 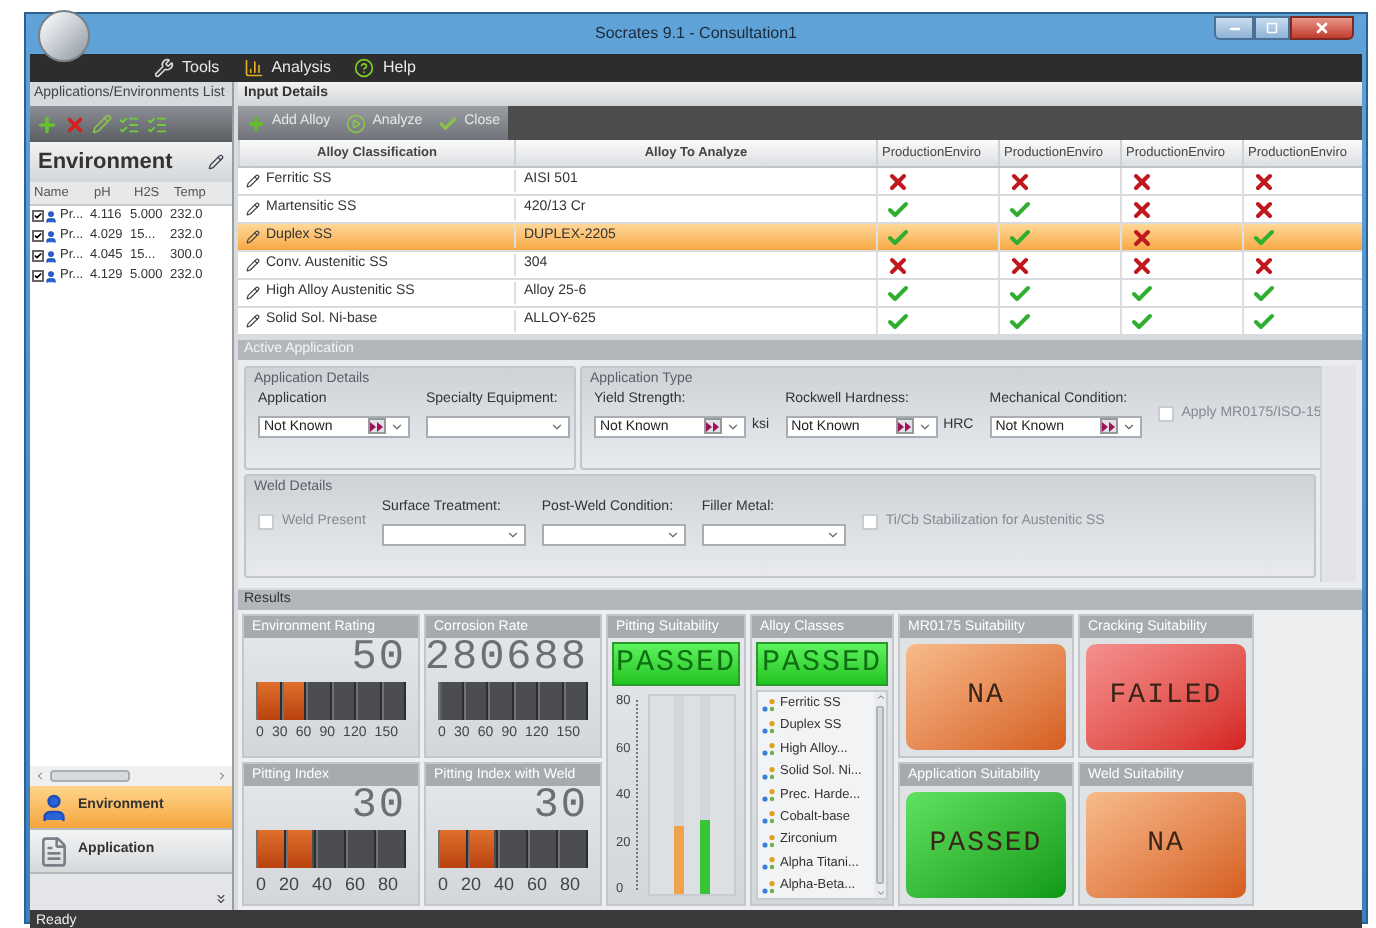 I want to click on expand-icon, so click(x=221, y=899).